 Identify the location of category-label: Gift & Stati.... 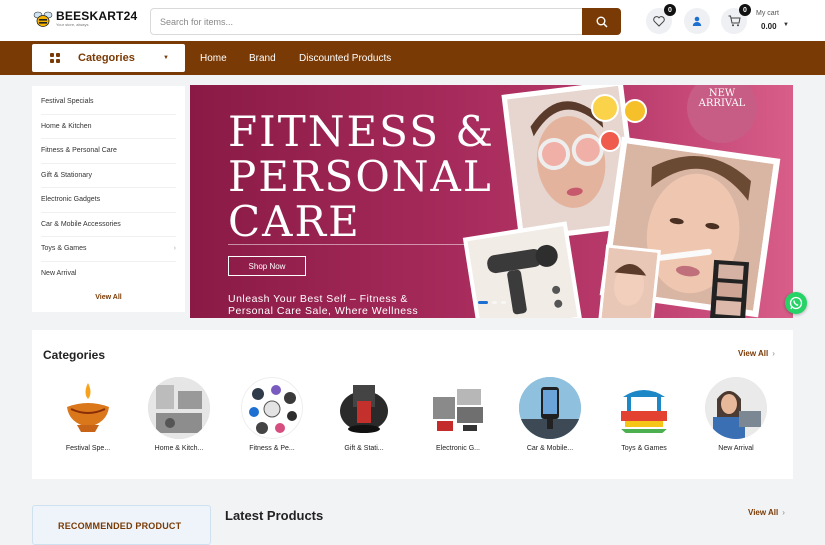
(364, 448).